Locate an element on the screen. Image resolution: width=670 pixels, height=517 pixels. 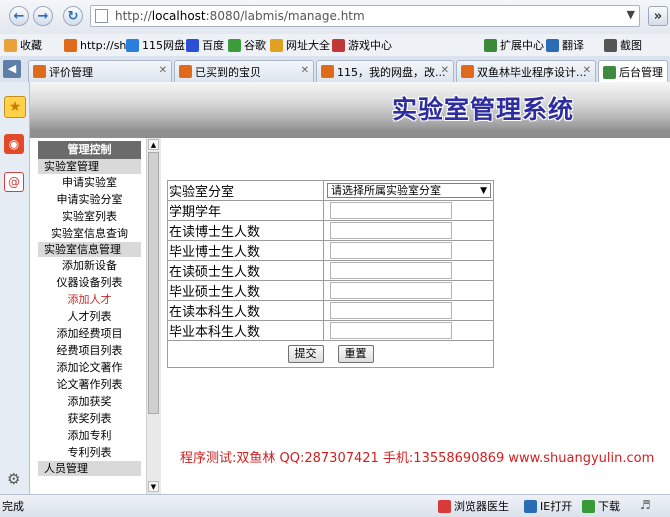
google-icon is located at coordinates (234, 45).